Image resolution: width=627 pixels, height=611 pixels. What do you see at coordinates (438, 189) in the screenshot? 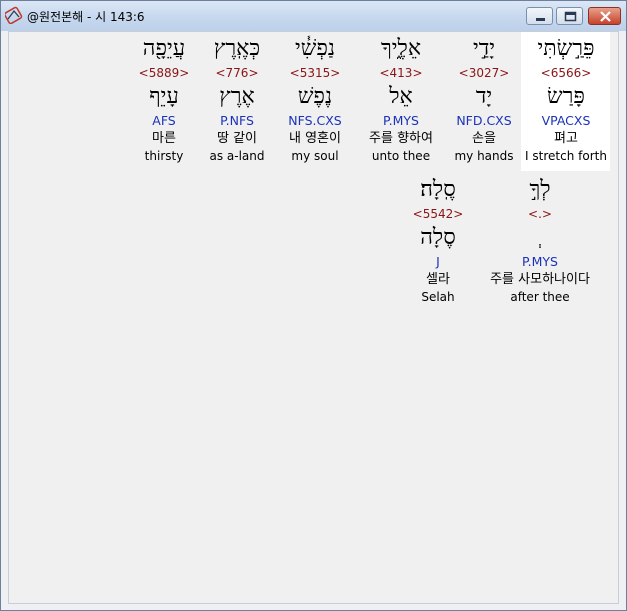
I see `hebrew-word: סֶֽלָה׃` at bounding box center [438, 189].